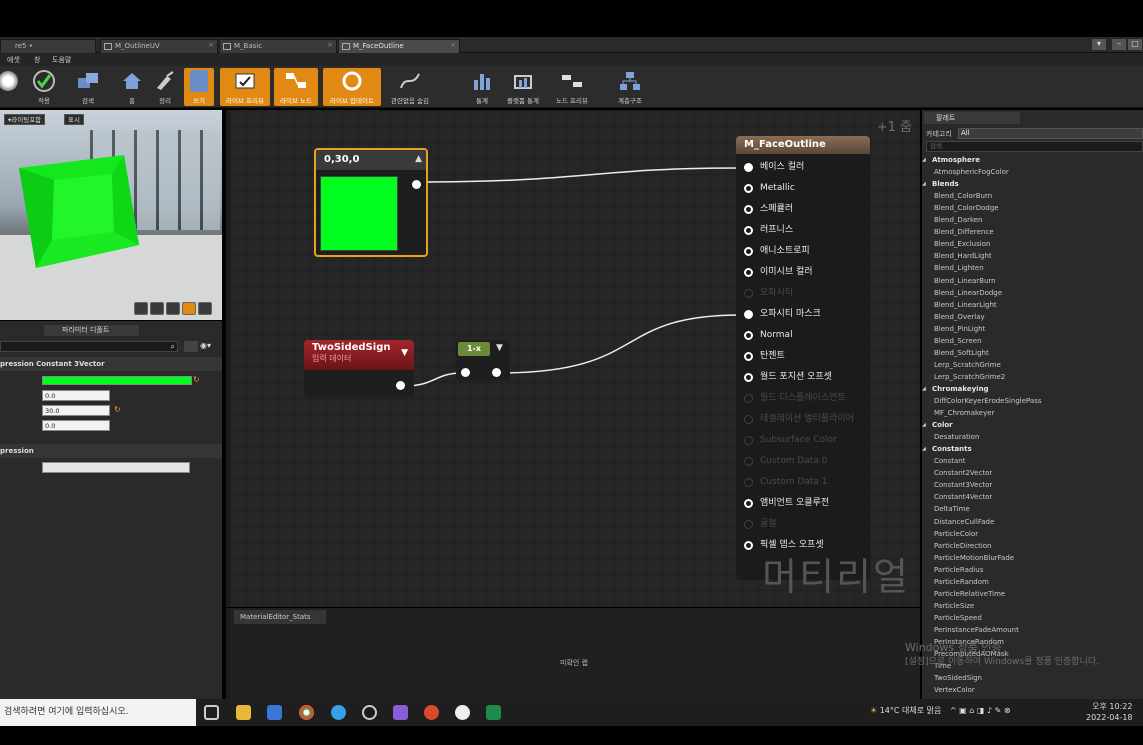  I want to click on palette-item: ParticleSize, so click(954, 606).